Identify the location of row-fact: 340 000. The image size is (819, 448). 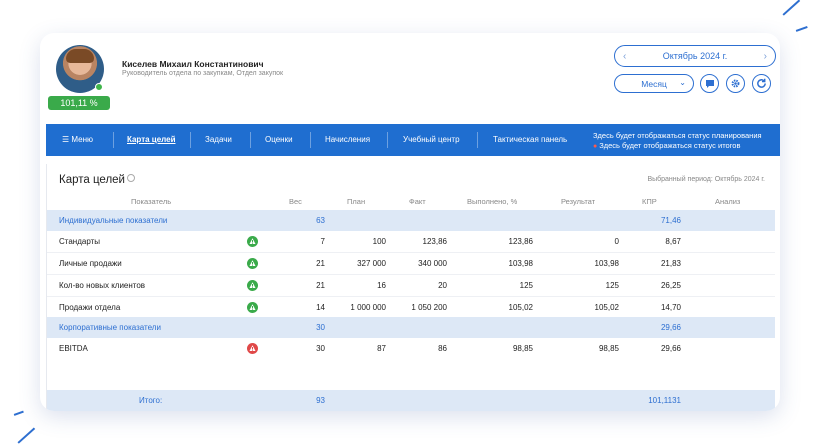
(432, 263).